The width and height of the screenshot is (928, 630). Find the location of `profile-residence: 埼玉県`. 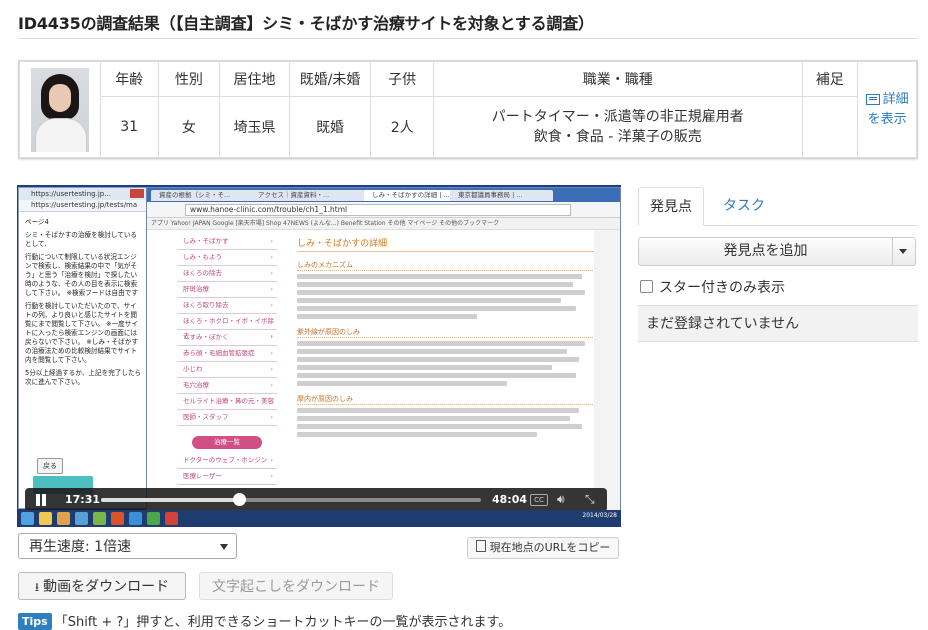

profile-residence: 埼玉県 is located at coordinates (254, 127).